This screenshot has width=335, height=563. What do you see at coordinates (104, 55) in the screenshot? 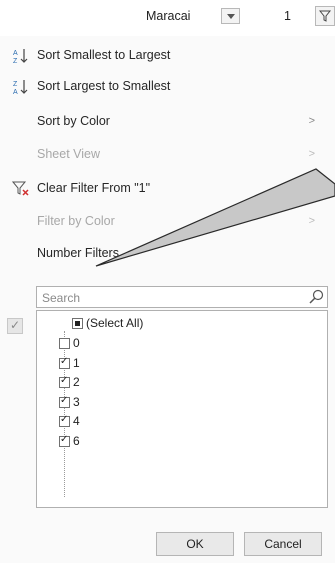
I see `sort-ascending-label: Sort Smallest to Largest` at bounding box center [104, 55].